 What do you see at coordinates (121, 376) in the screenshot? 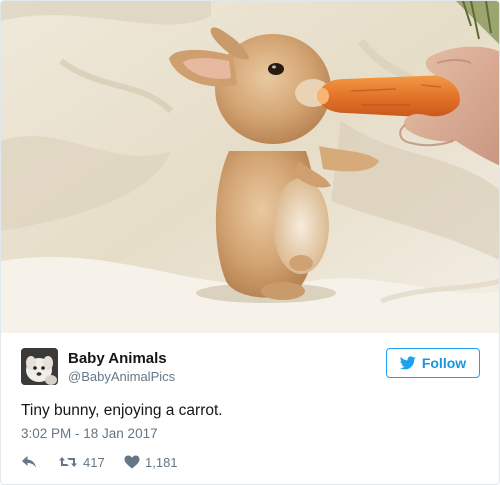
I see `author-handle: @BabyAnimalPics` at bounding box center [121, 376].